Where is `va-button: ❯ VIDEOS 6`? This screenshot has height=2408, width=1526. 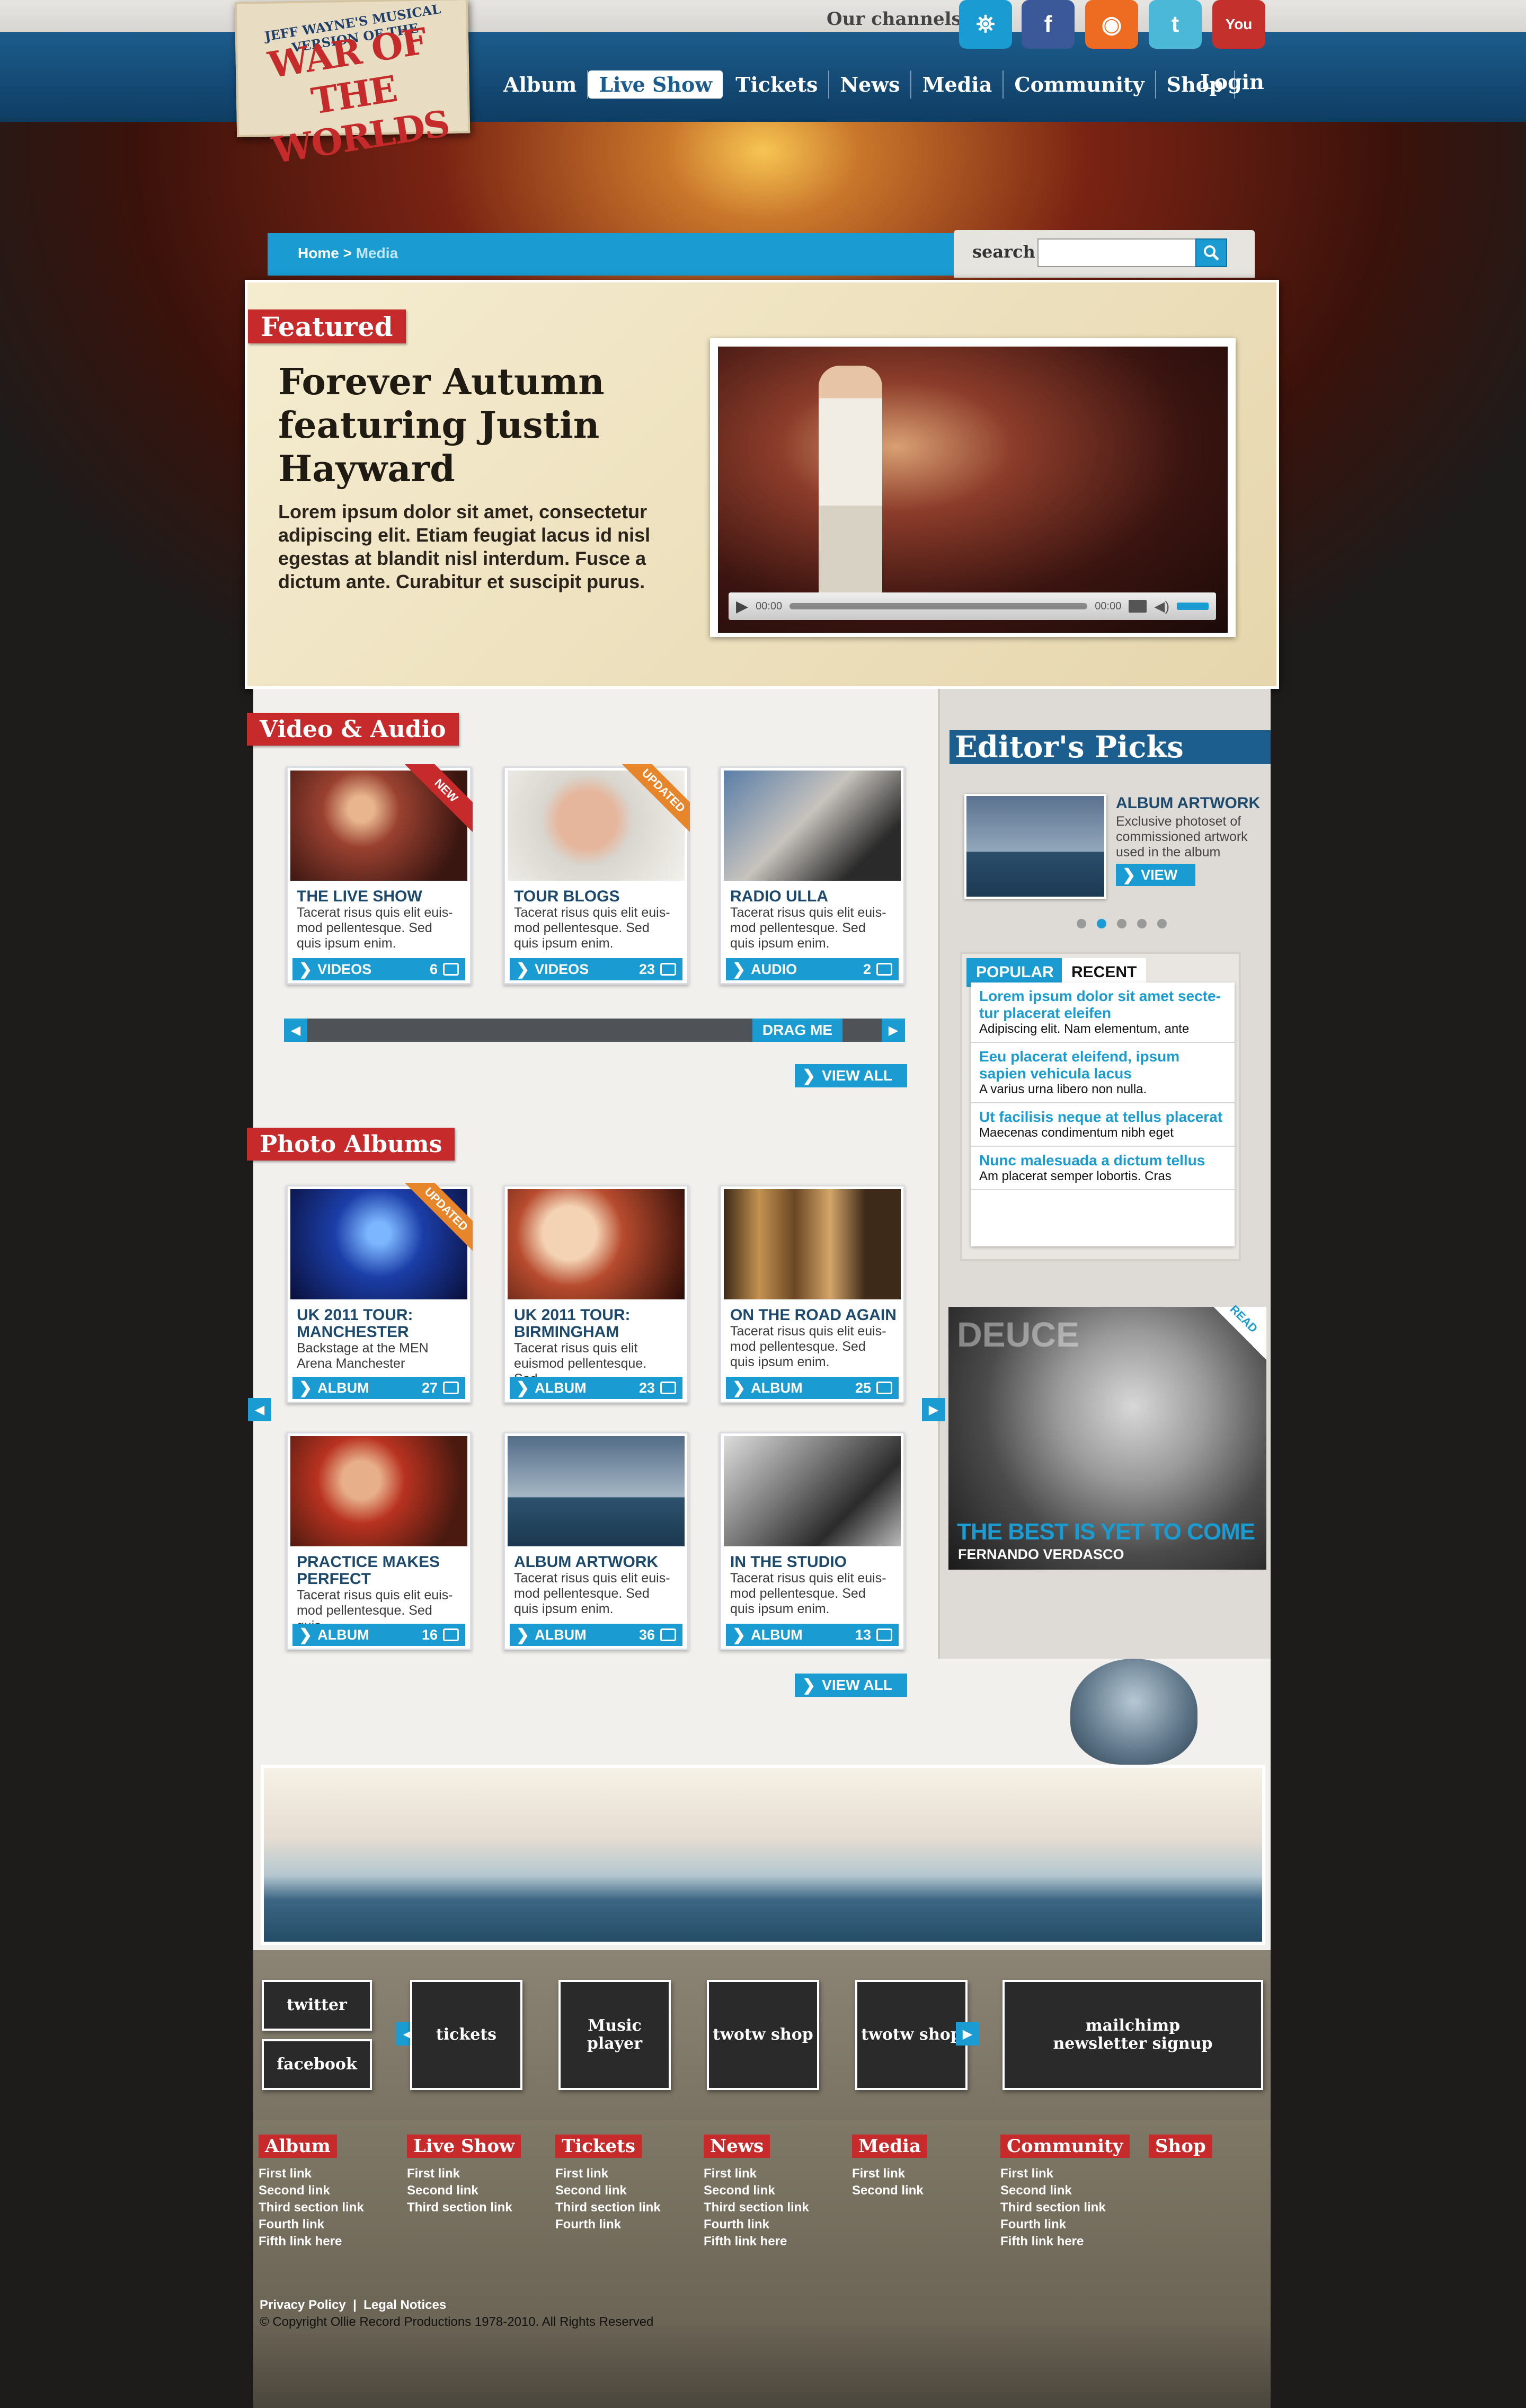 va-button: ❯ VIDEOS 6 is located at coordinates (378, 969).